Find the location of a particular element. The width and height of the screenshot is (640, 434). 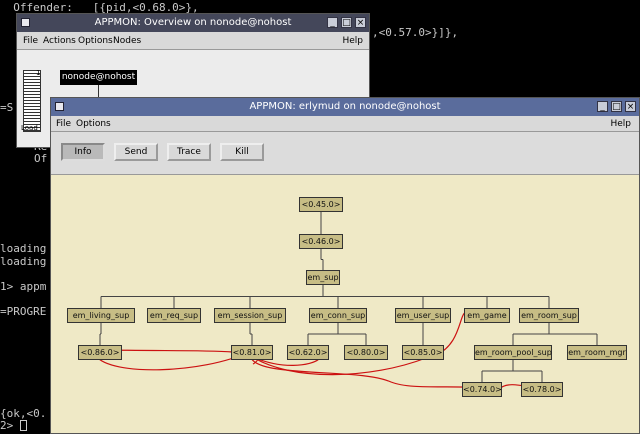

erlymud-menubar: File Options Help is located at coordinates (345, 124).